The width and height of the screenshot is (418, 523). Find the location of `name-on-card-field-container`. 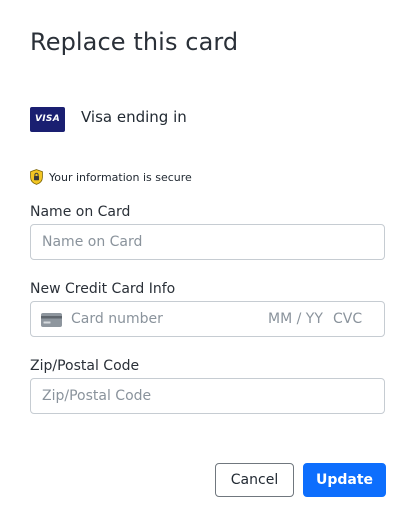

name-on-card-field-container is located at coordinates (207, 242).